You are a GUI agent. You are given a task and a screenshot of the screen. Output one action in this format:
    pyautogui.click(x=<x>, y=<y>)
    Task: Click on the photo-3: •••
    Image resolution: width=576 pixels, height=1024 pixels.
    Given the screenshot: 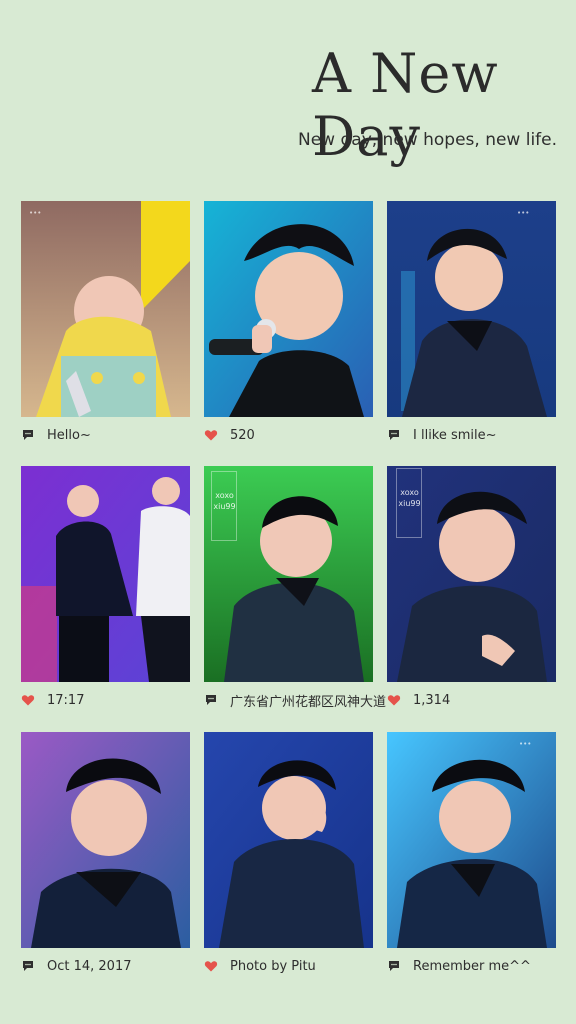 What is the action you would take?
    pyautogui.click(x=471, y=309)
    